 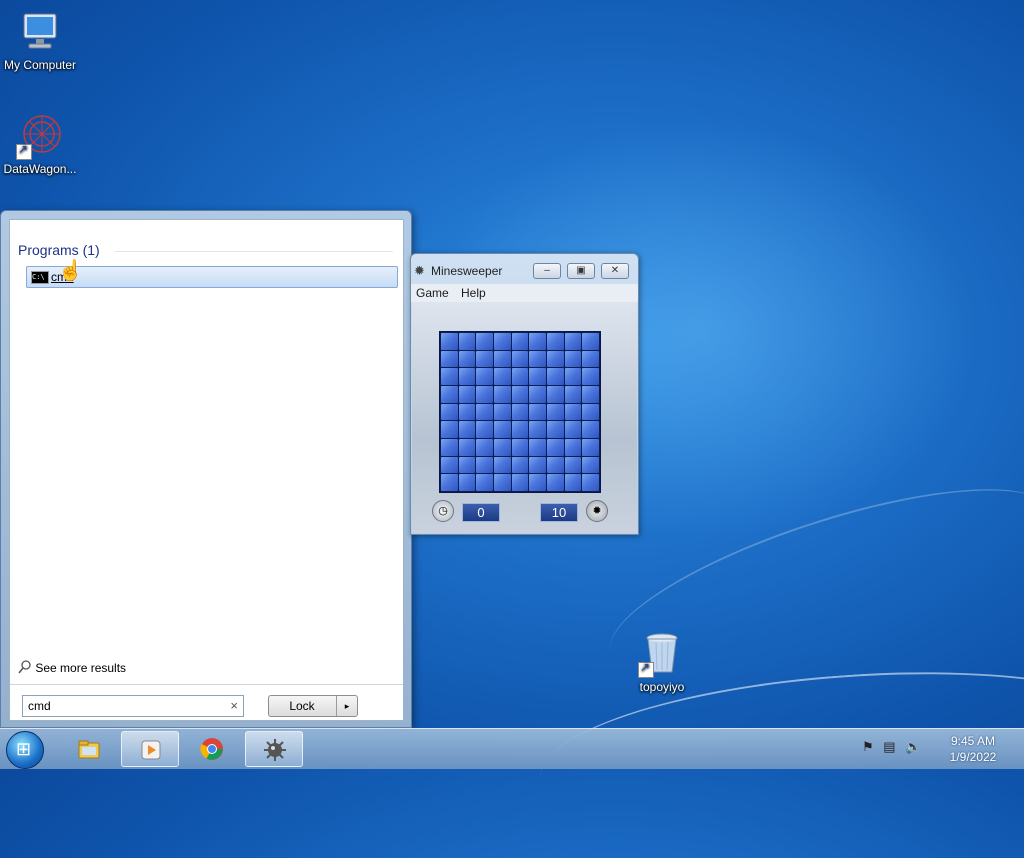 What do you see at coordinates (889, 746) in the screenshot?
I see `network-icon: ▤` at bounding box center [889, 746].